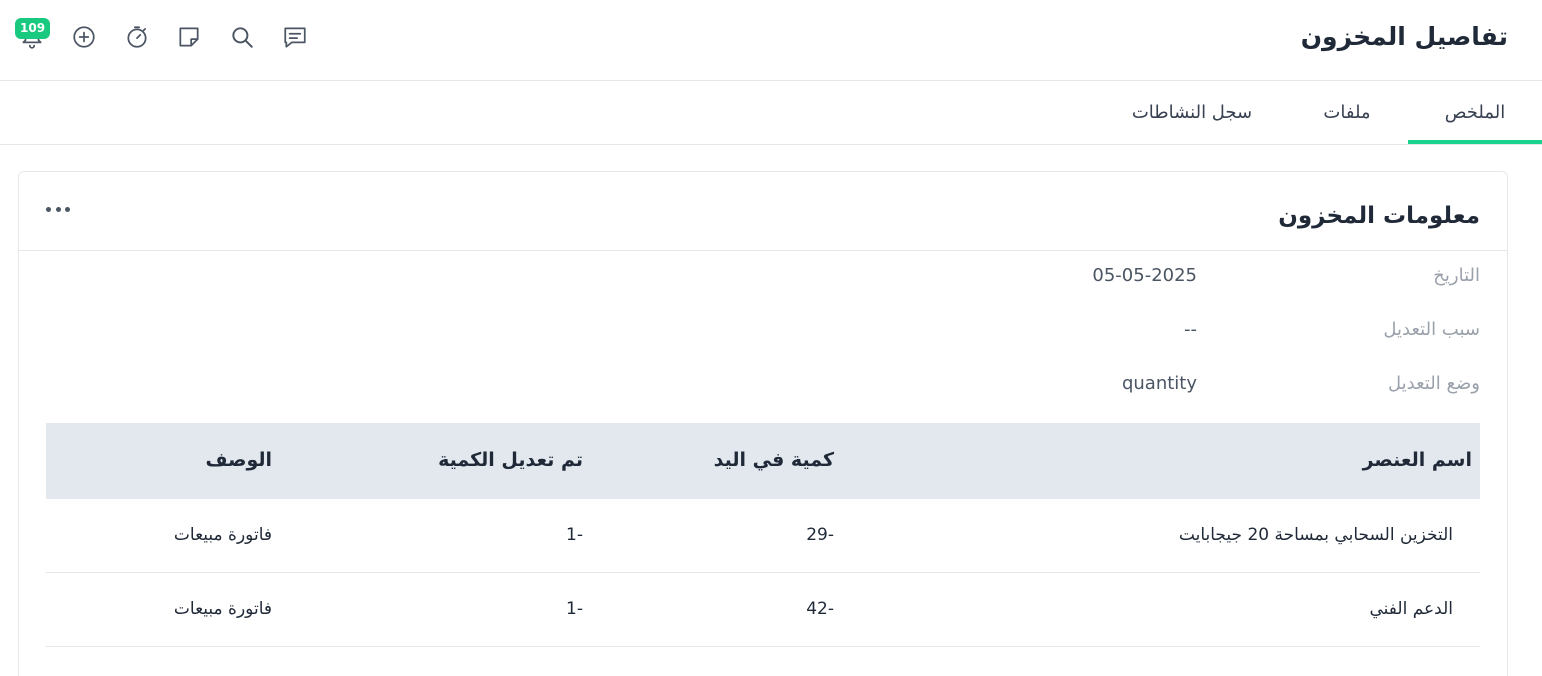  What do you see at coordinates (771, 40) in the screenshot?
I see `top-bar: 109 تفاصيل المخزون` at bounding box center [771, 40].